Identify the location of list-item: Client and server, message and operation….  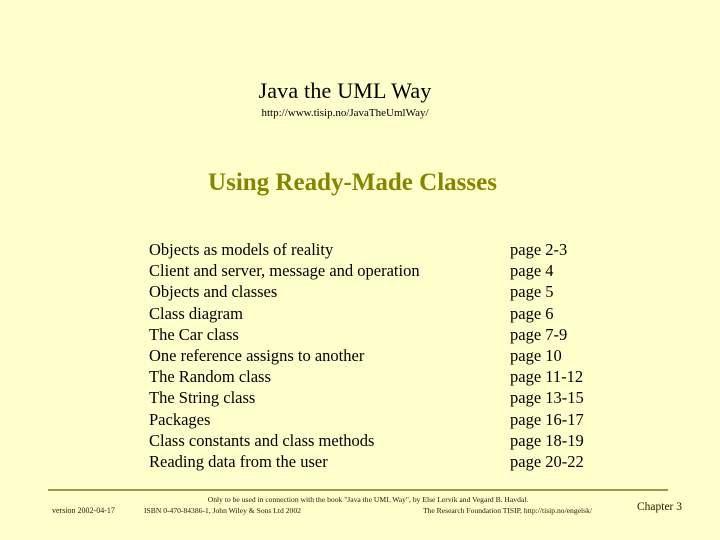
(384, 270).